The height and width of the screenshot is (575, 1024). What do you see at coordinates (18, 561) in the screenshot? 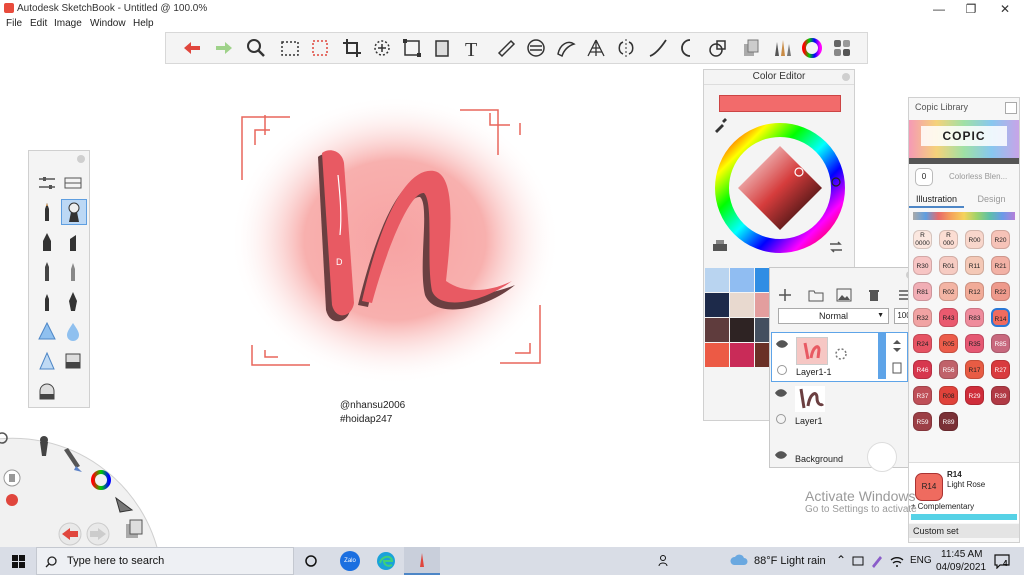
I see `windows-start-icon` at bounding box center [18, 561].